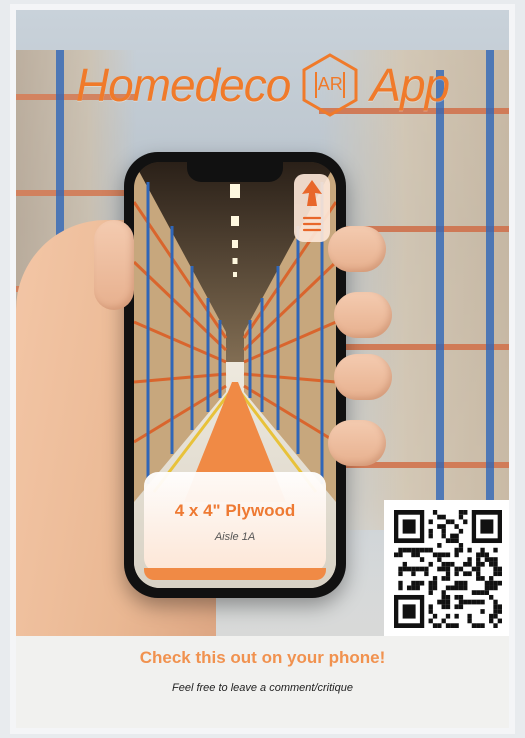  What do you see at coordinates (312, 193) in the screenshot?
I see `pointer-arrow-icon` at bounding box center [312, 193].